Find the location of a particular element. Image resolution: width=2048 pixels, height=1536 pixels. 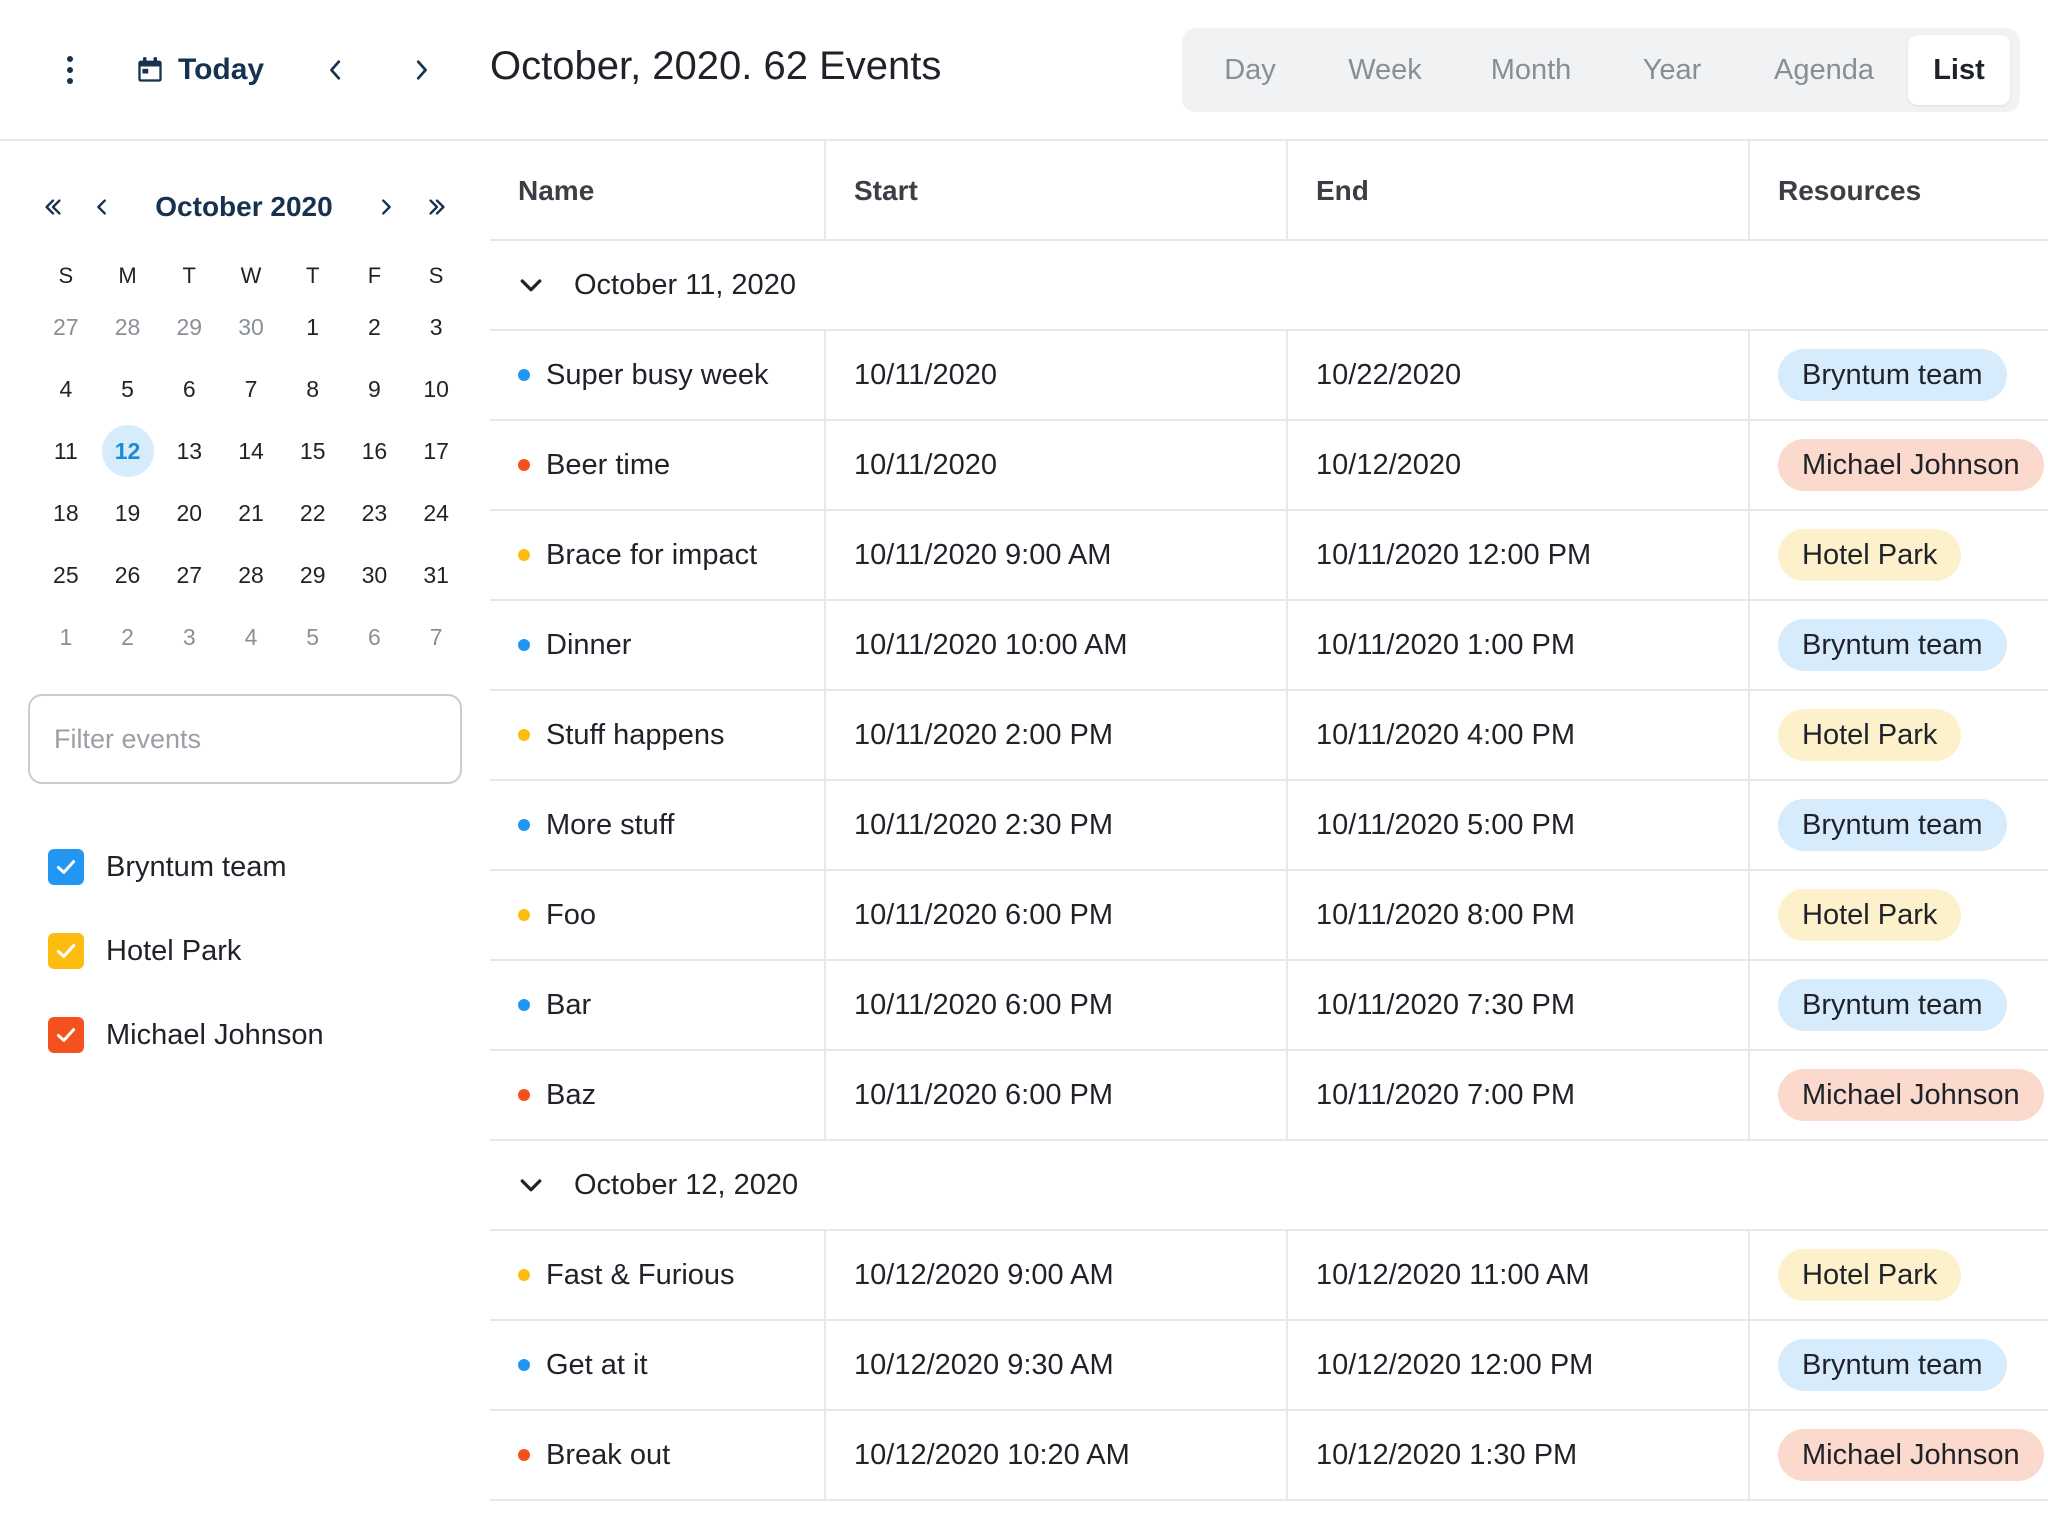

resource-filter-item: Bryntum team is located at coordinates (186, 867).